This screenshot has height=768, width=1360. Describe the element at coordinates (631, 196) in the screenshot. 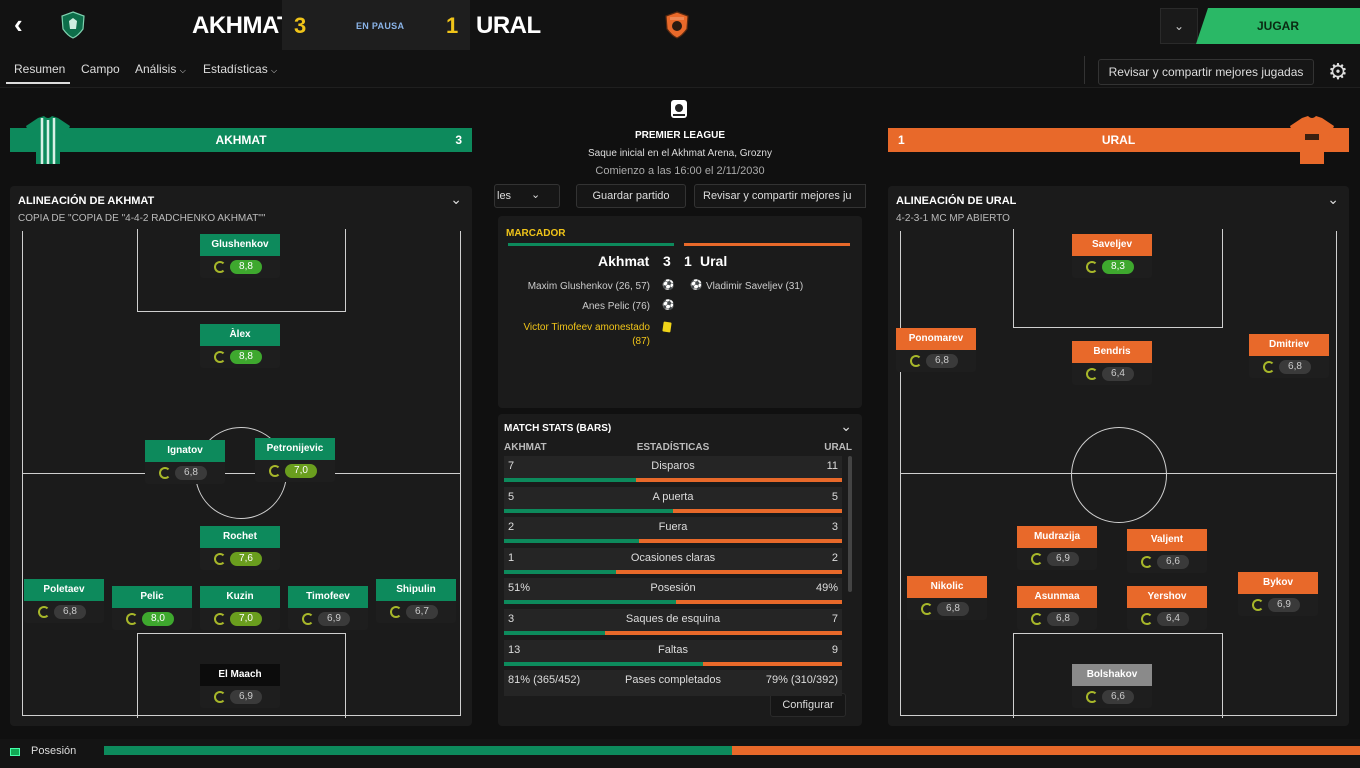

I see `save-match-button: Guardar partido` at that location.